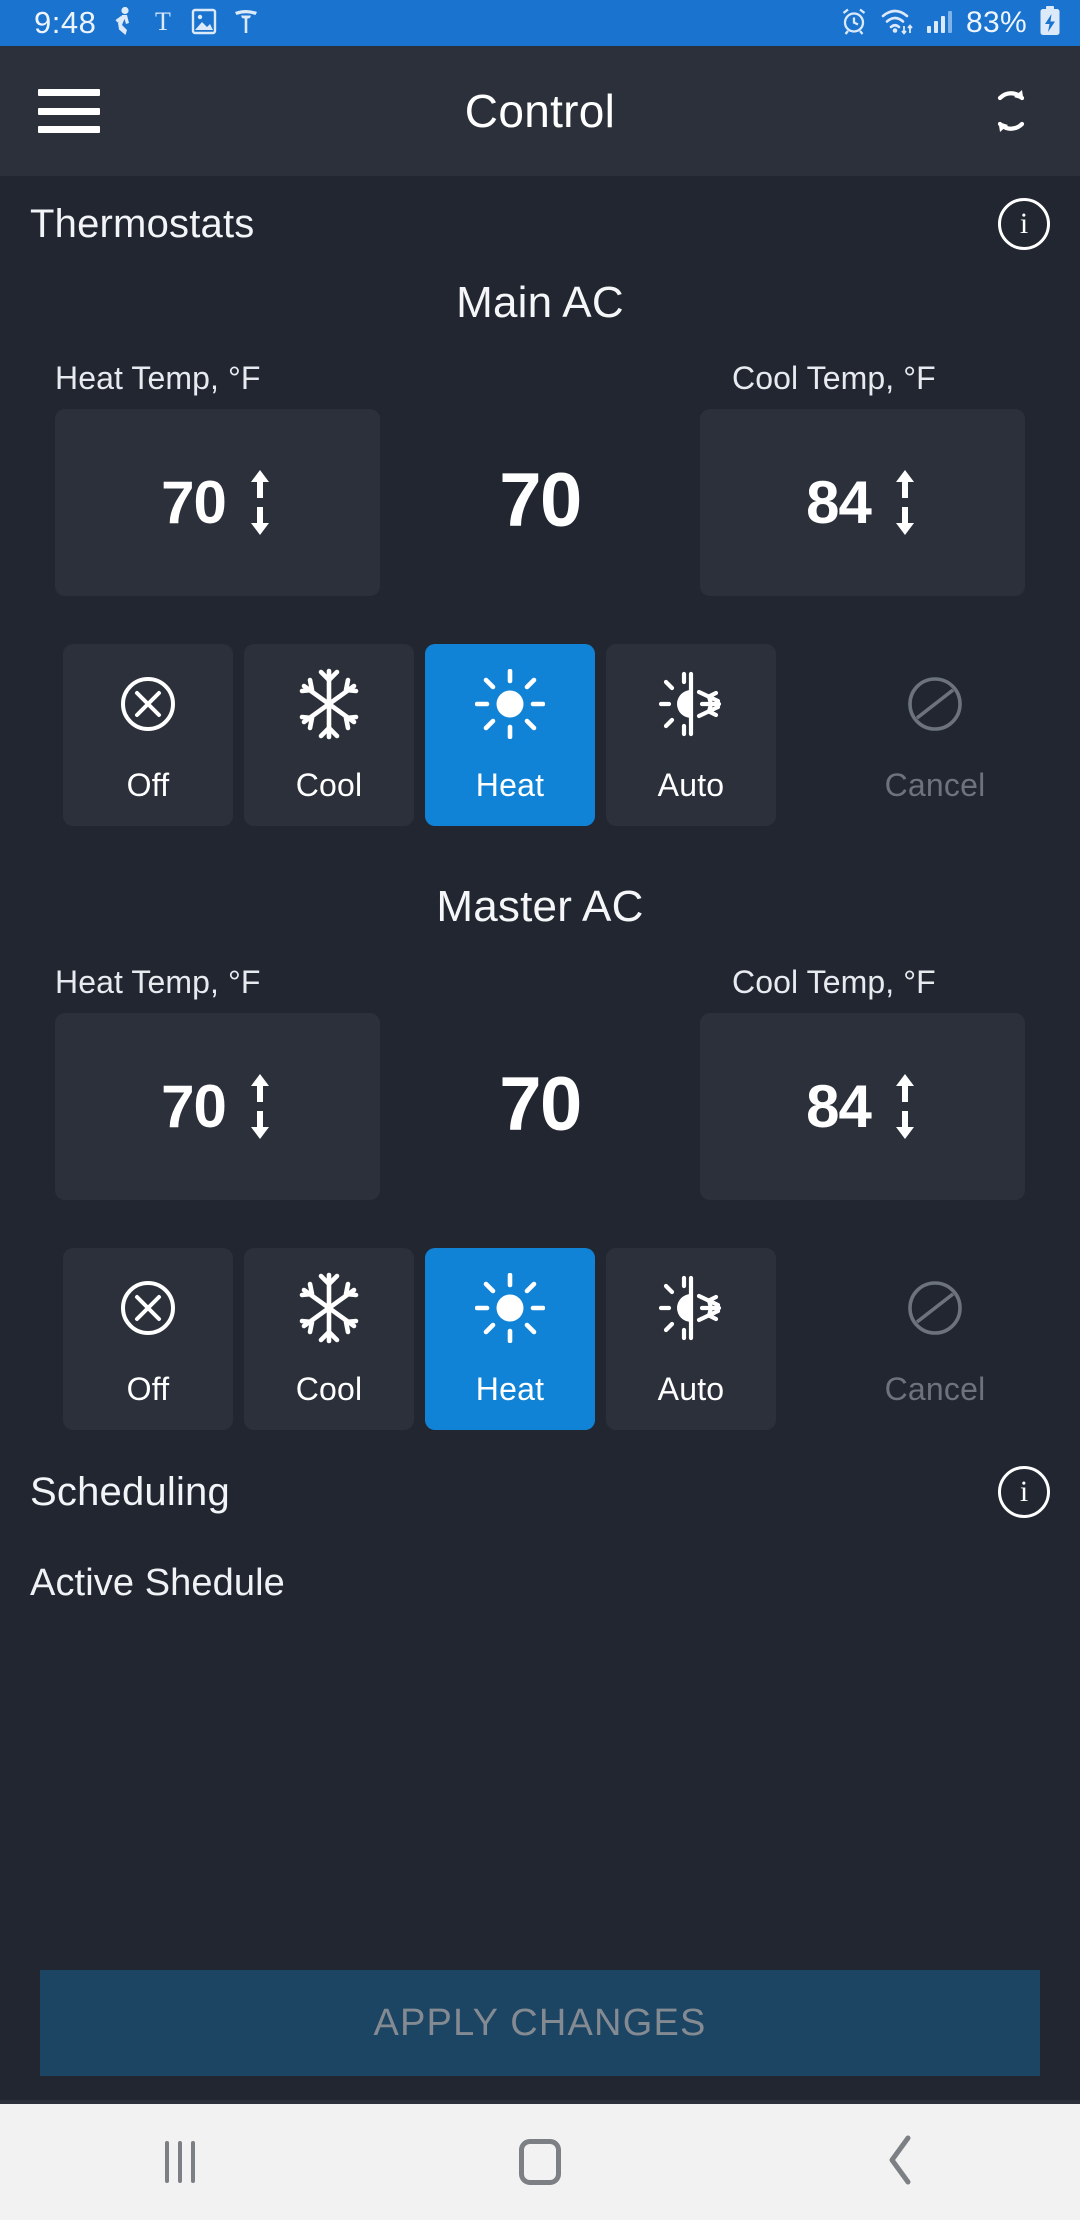 This screenshot has height=2220, width=1080. What do you see at coordinates (540, 1492) in the screenshot?
I see `scheduling-section-header: Scheduling i` at bounding box center [540, 1492].